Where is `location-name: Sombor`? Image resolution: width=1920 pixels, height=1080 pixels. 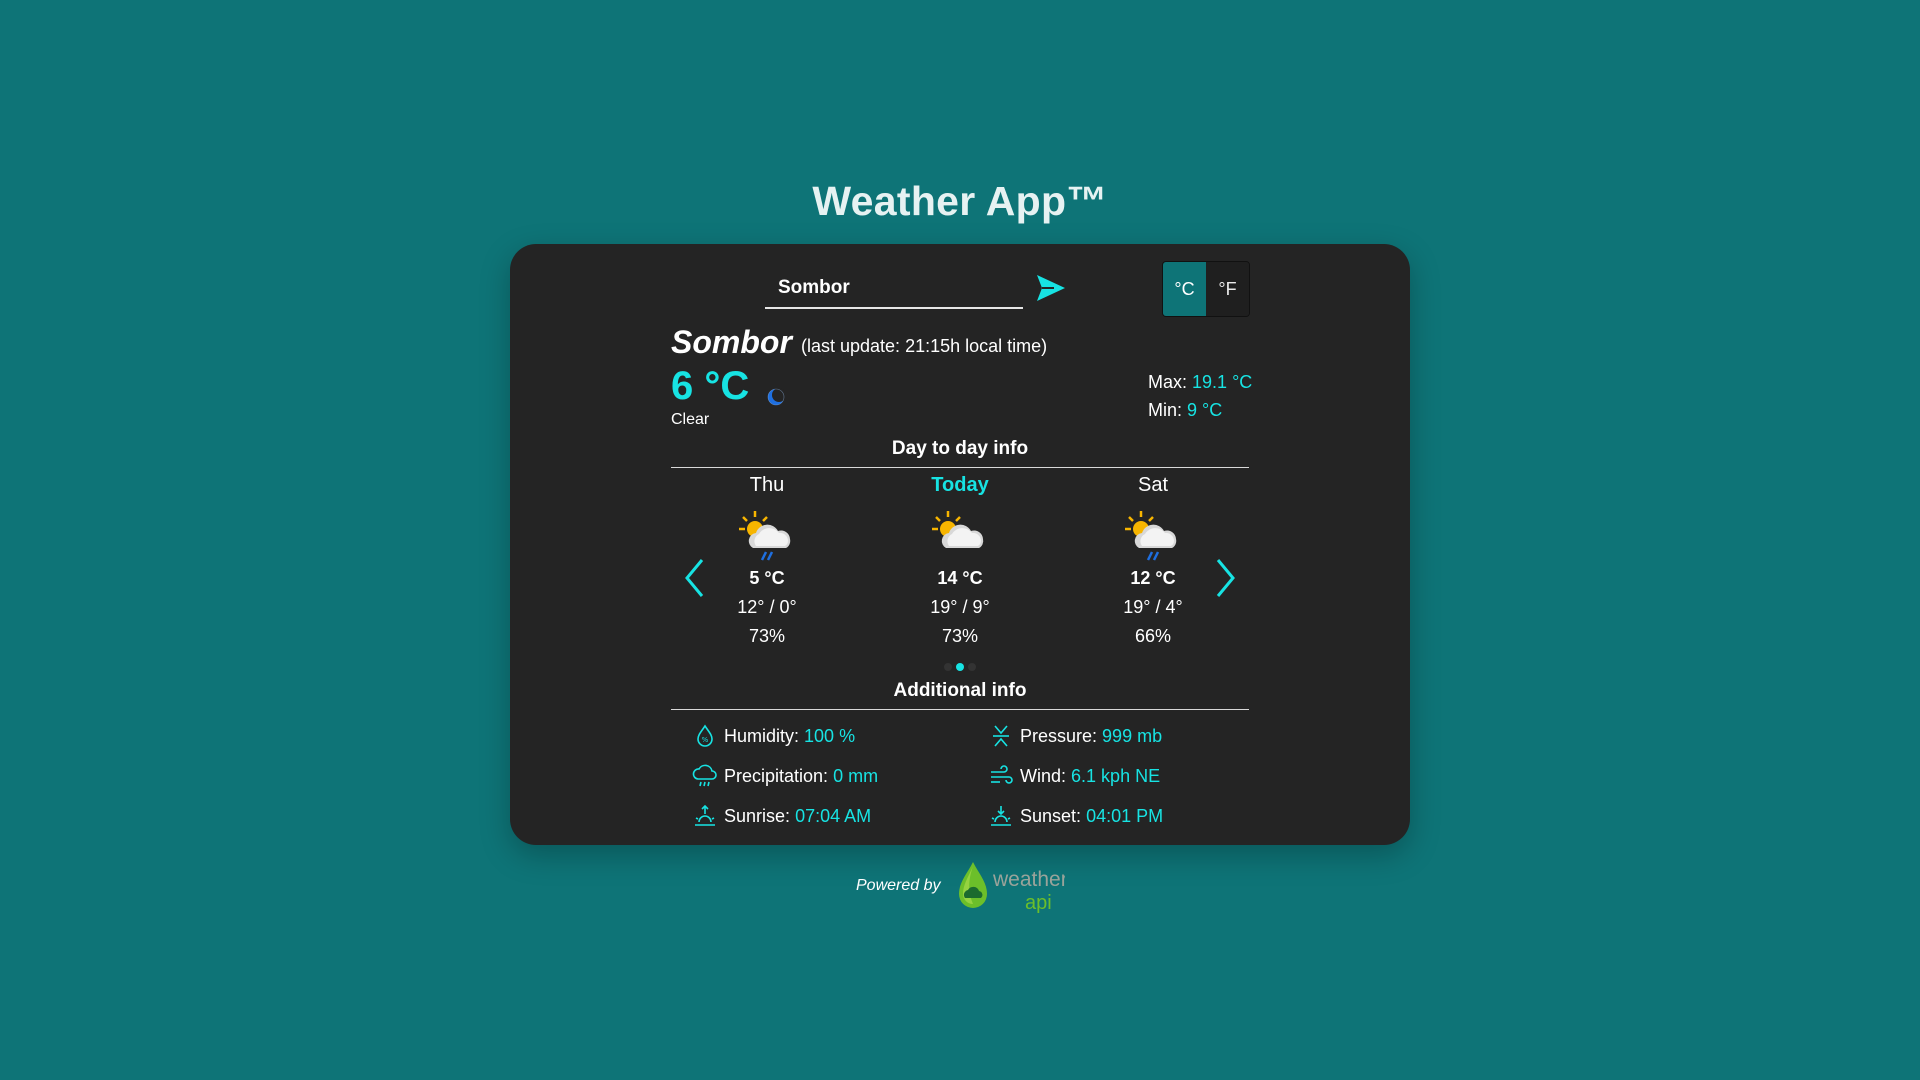
location-name: Sombor is located at coordinates (731, 342).